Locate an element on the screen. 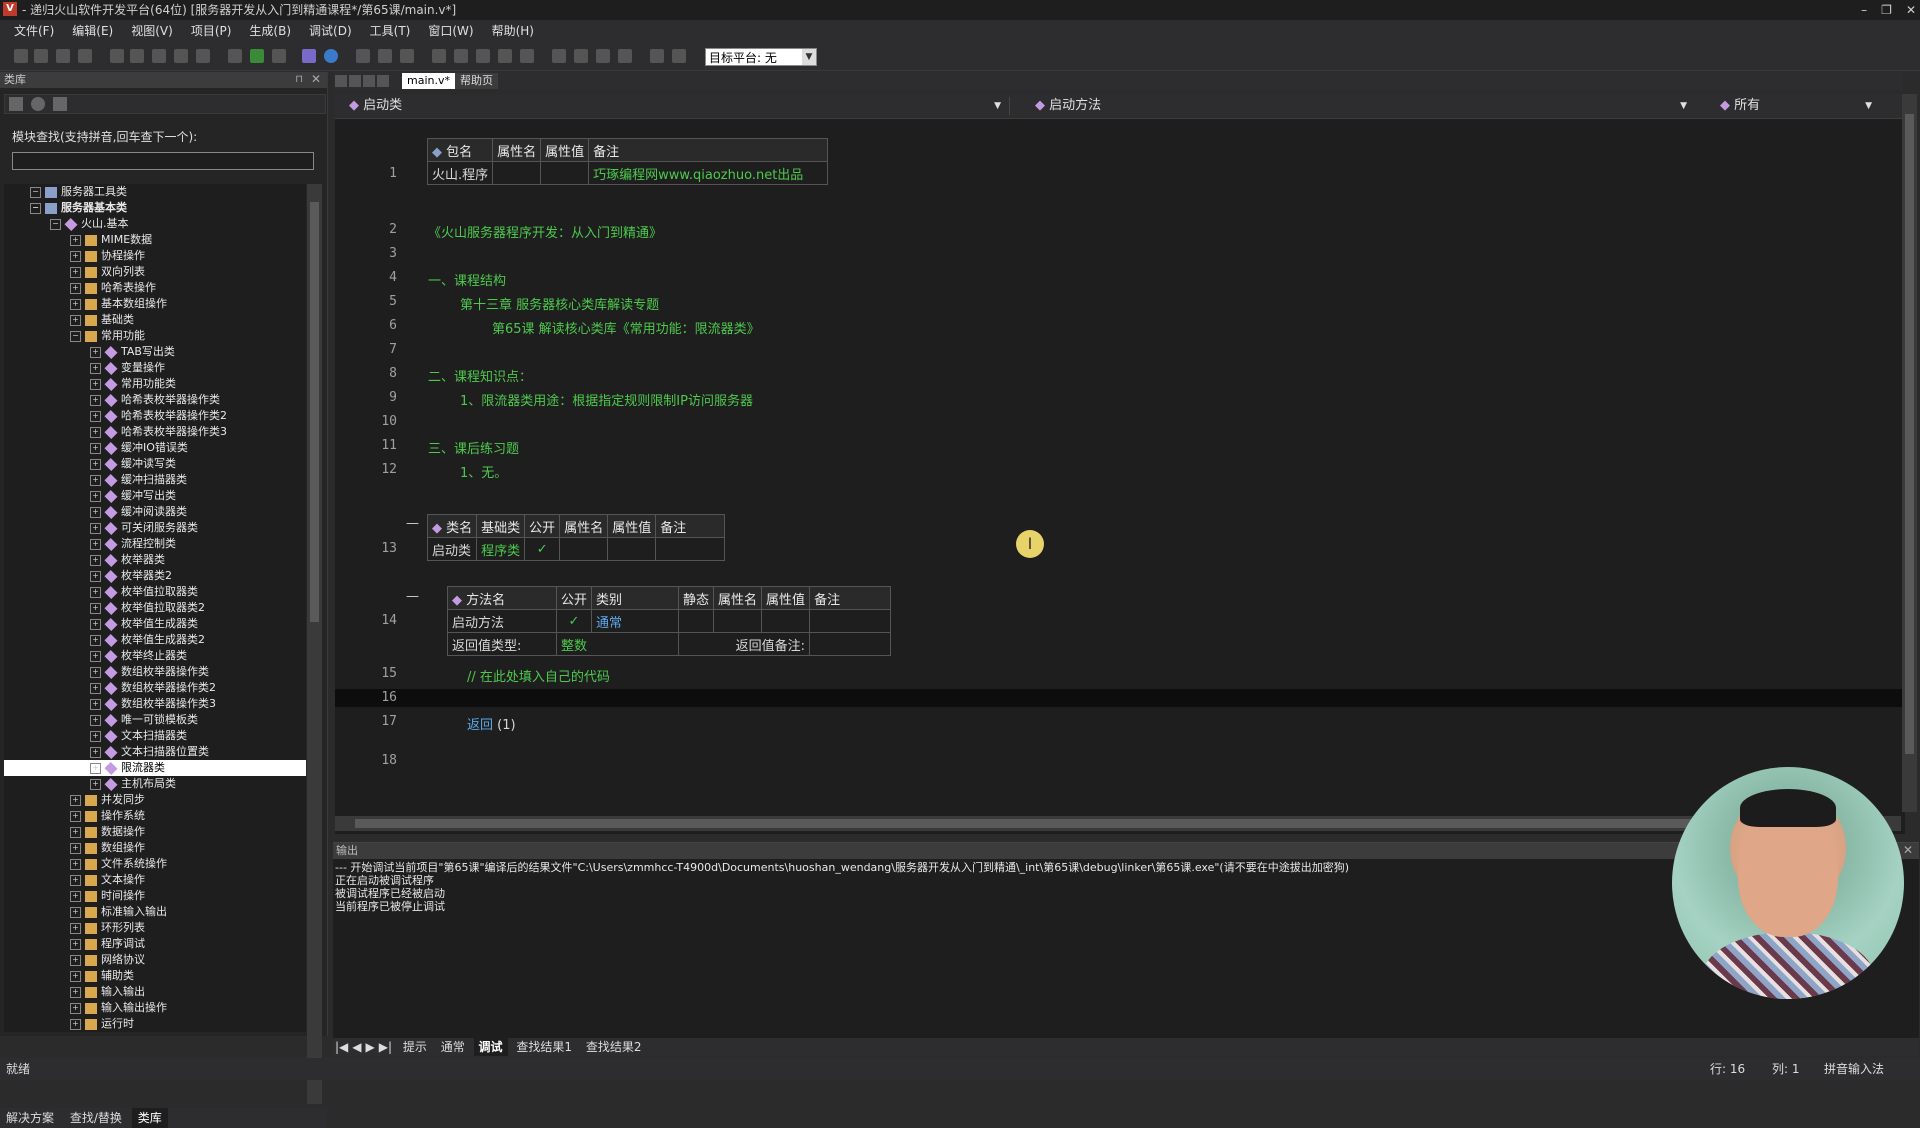 The height and width of the screenshot is (1128, 1920). tab-help-page: 帮助页 is located at coordinates (476, 81).